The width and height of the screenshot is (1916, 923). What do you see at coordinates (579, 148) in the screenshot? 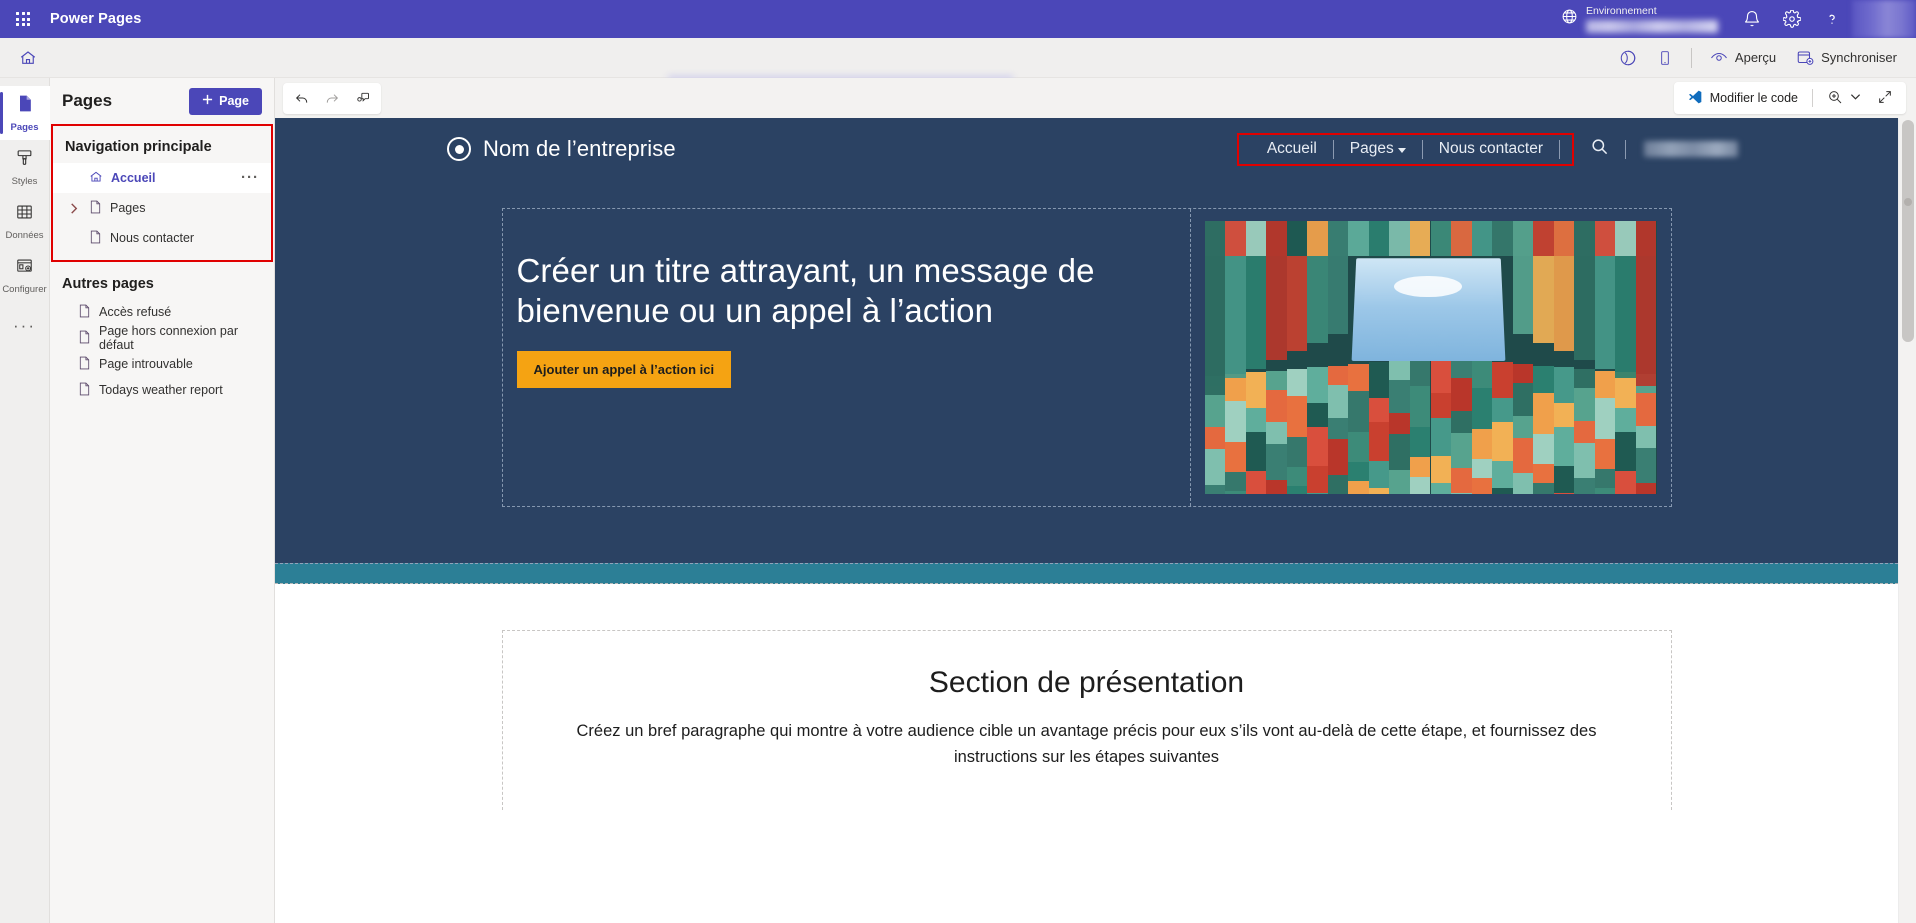
I see `site-brand-name: Nom de l’entreprise` at bounding box center [579, 148].